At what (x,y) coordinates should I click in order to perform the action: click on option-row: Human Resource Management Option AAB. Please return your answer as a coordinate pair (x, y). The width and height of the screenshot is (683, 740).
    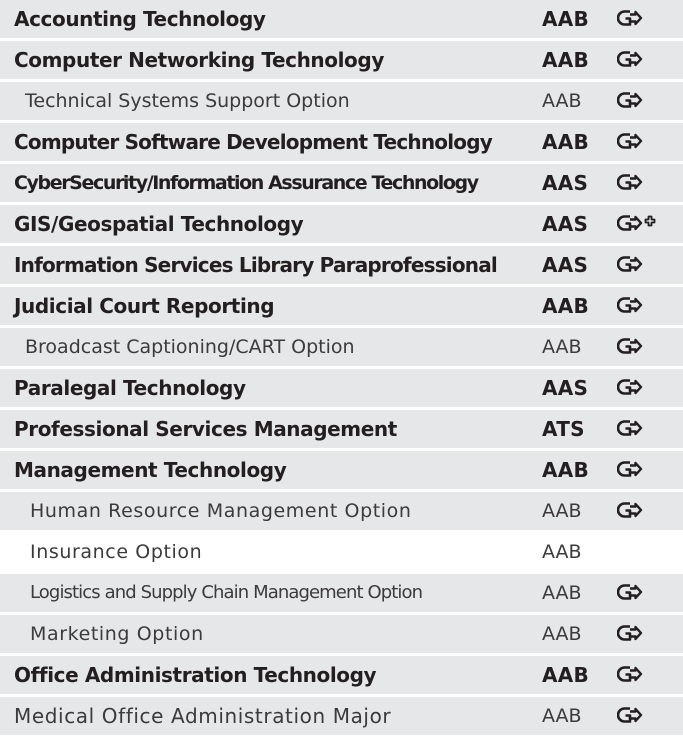
    Looking at the image, I should click on (341, 512).